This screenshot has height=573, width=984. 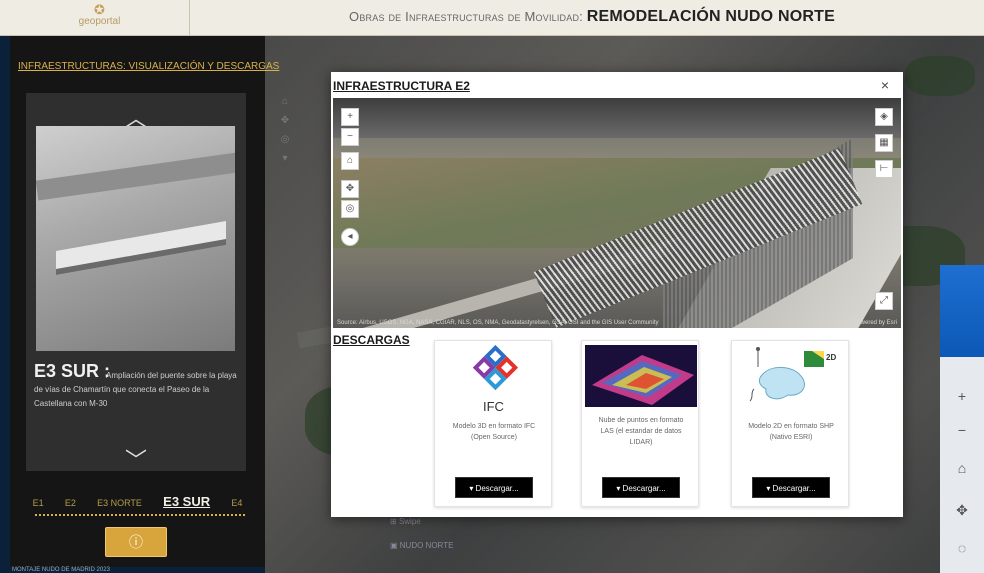 I want to click on tab-e3-norte: E3 NORTE, so click(x=119, y=503).